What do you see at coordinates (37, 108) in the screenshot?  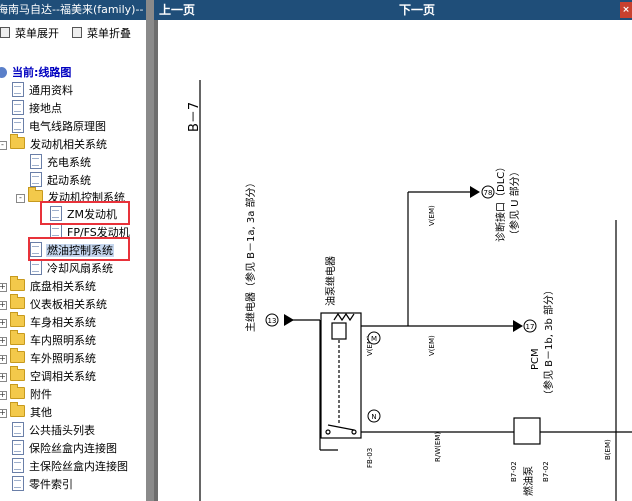 I see `tree-item-ground-points: 接地点` at bounding box center [37, 108].